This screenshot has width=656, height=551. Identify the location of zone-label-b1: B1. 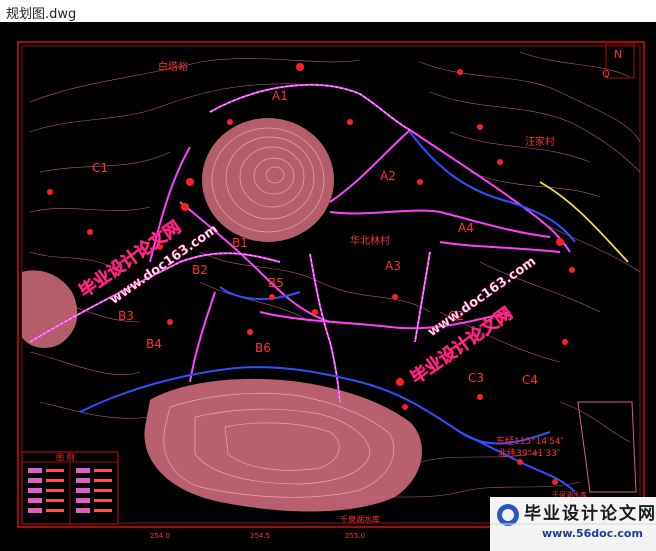
(240, 243).